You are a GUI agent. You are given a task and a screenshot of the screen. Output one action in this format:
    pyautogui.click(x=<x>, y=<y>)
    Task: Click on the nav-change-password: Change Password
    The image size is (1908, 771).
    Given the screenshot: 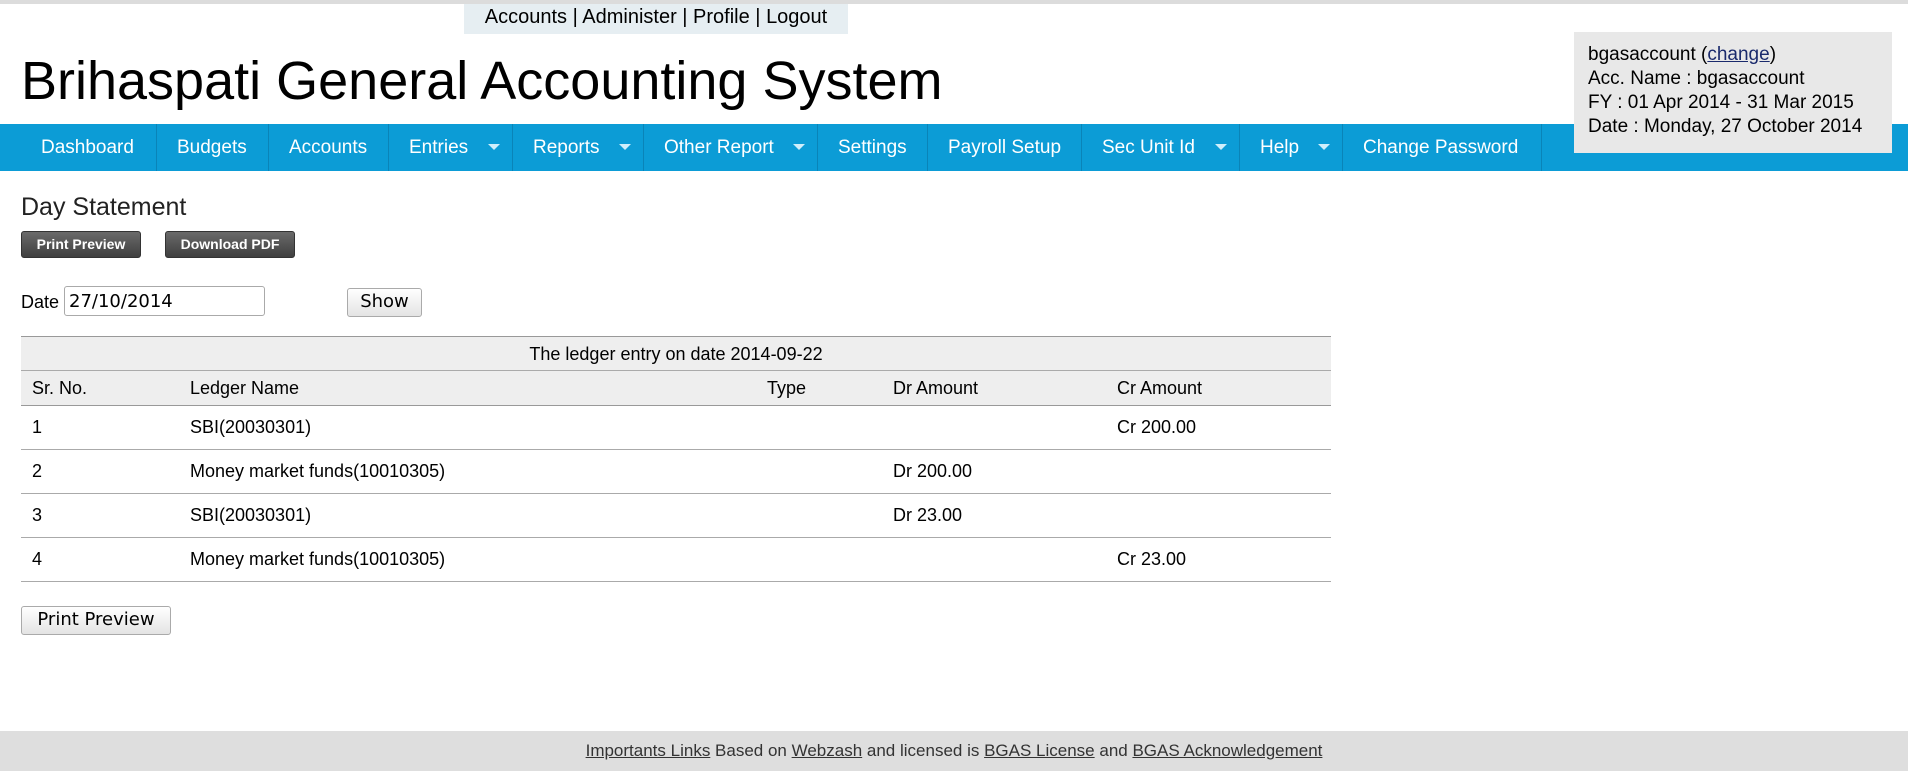 What is the action you would take?
    pyautogui.click(x=1442, y=147)
    